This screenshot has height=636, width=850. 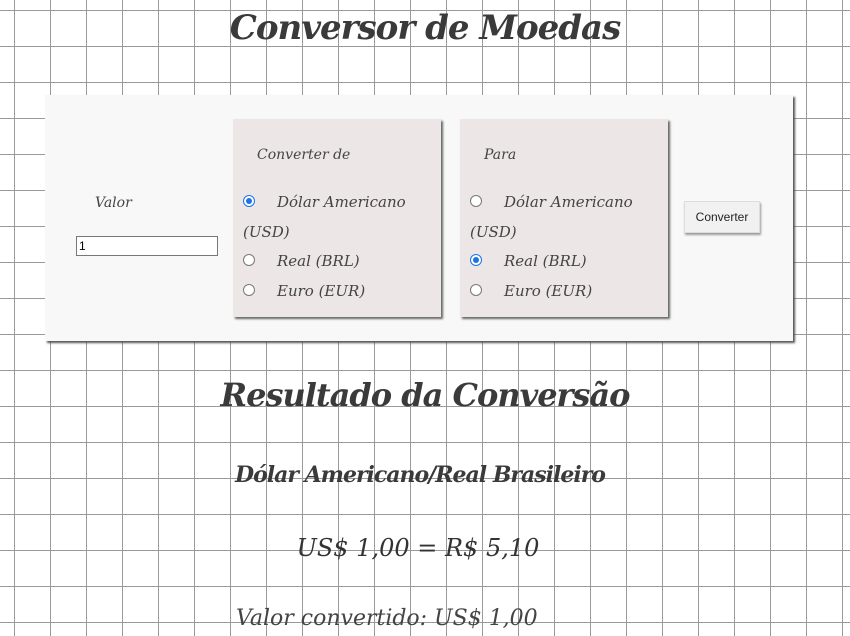 What do you see at coordinates (548, 291) in the screenshot?
I see `to-option-eur-label: Euro (EUR)` at bounding box center [548, 291].